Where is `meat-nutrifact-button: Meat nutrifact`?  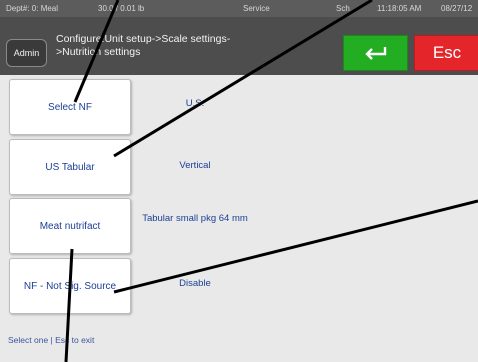 meat-nutrifact-button: Meat nutrifact is located at coordinates (70, 226).